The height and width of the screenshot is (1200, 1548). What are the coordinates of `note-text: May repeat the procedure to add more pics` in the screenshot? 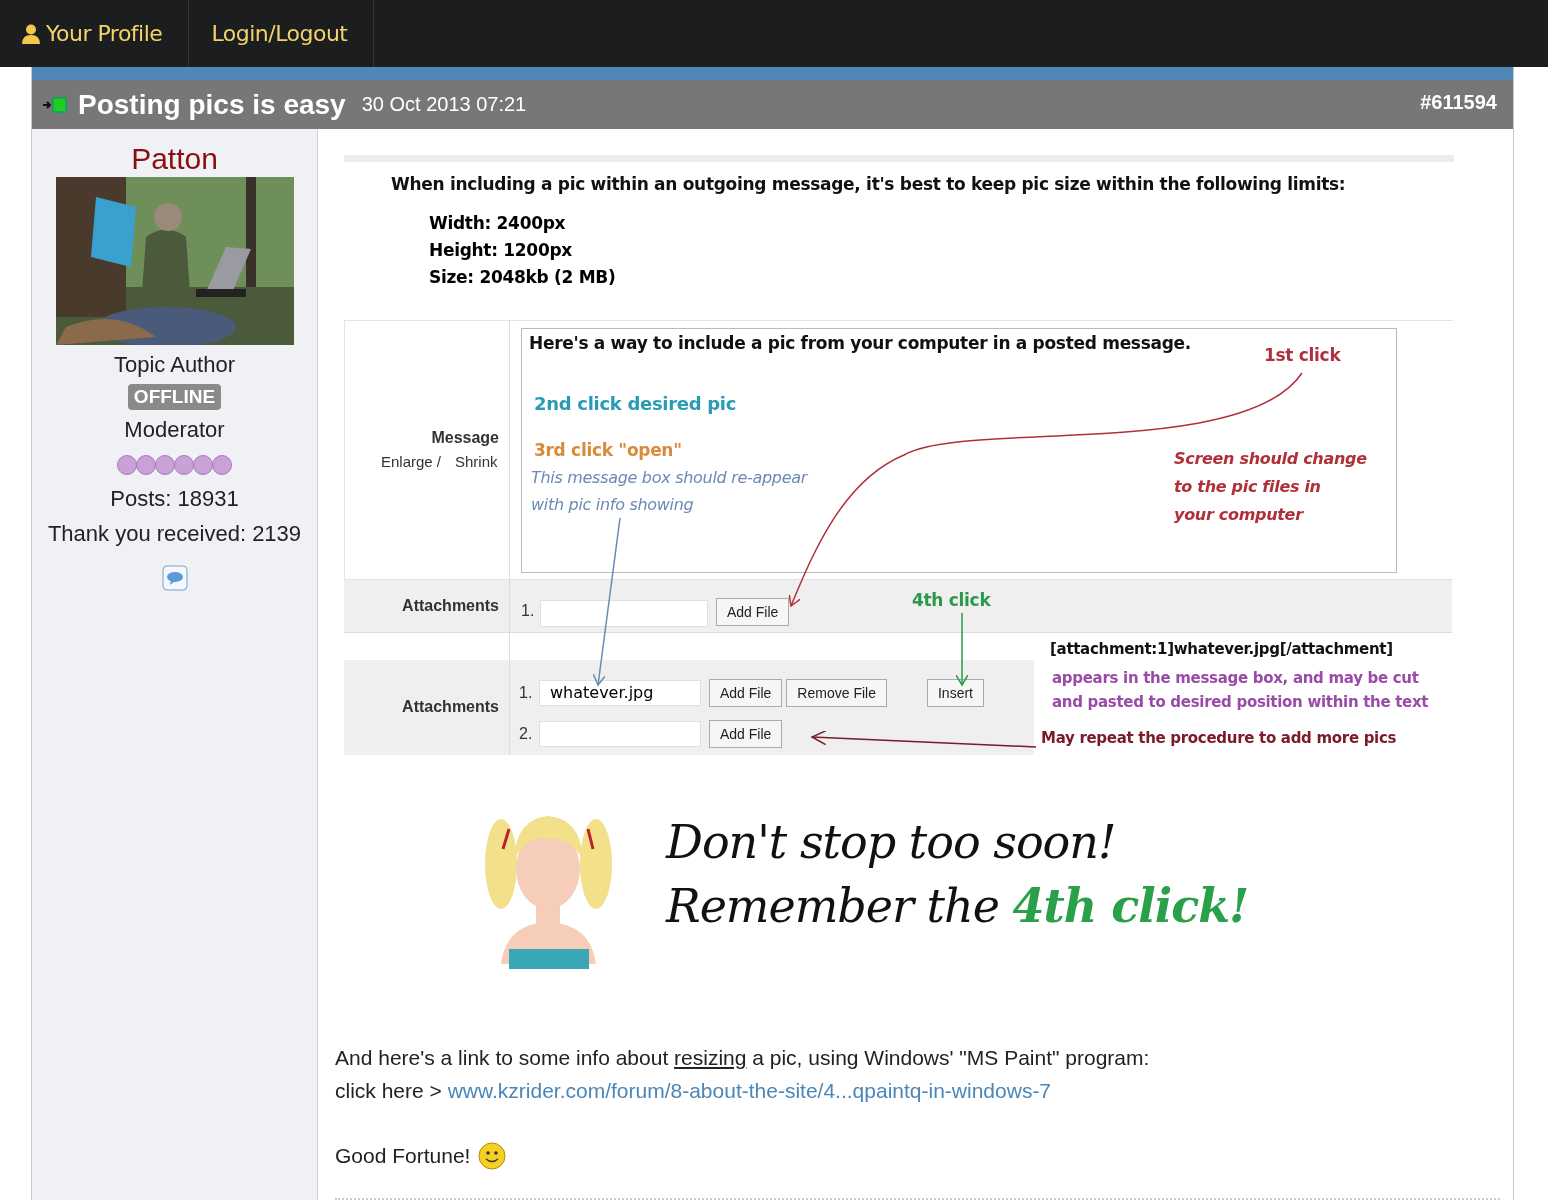 It's located at (1219, 738).